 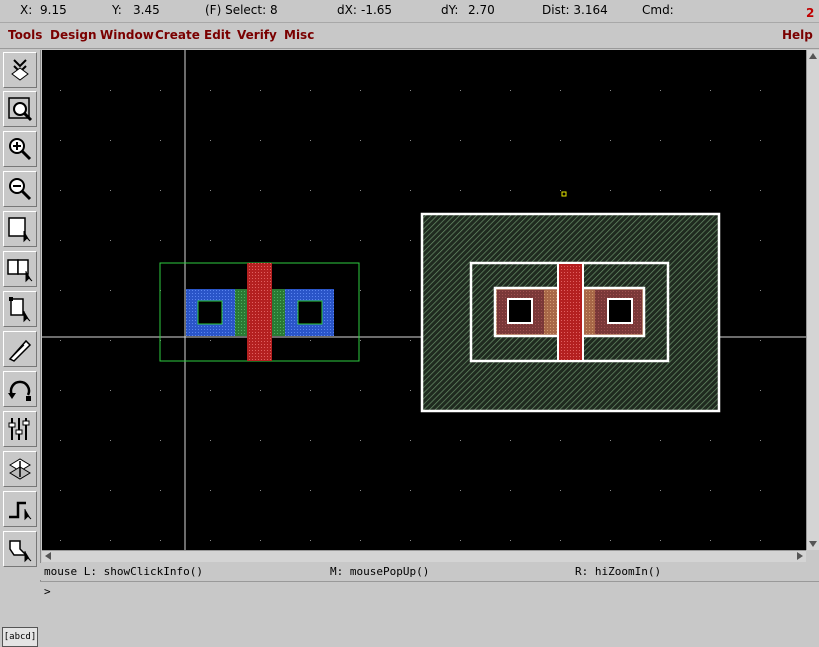 I want to click on partial-select-icon, so click(x=20, y=310).